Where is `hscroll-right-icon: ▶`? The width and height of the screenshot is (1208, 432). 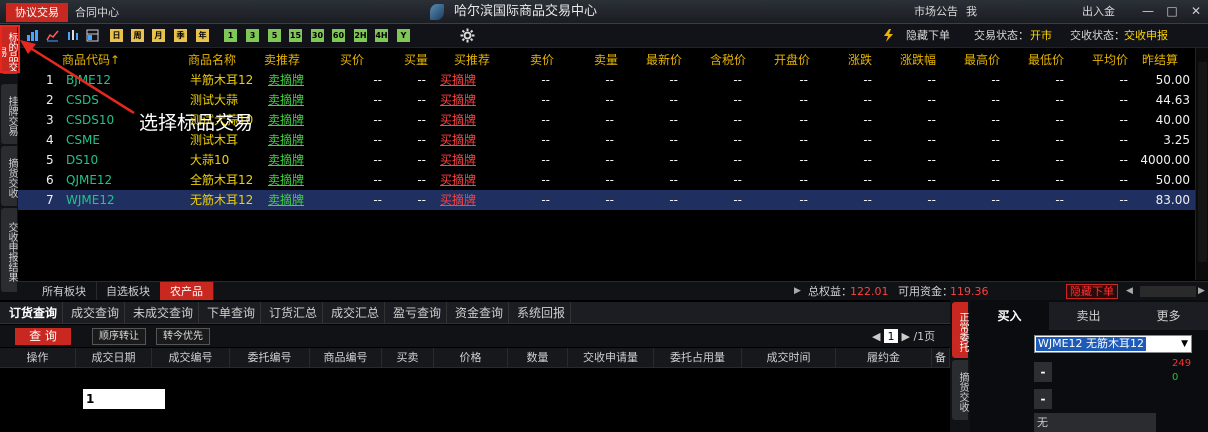
hscroll-right-icon: ▶ is located at coordinates (1201, 291).